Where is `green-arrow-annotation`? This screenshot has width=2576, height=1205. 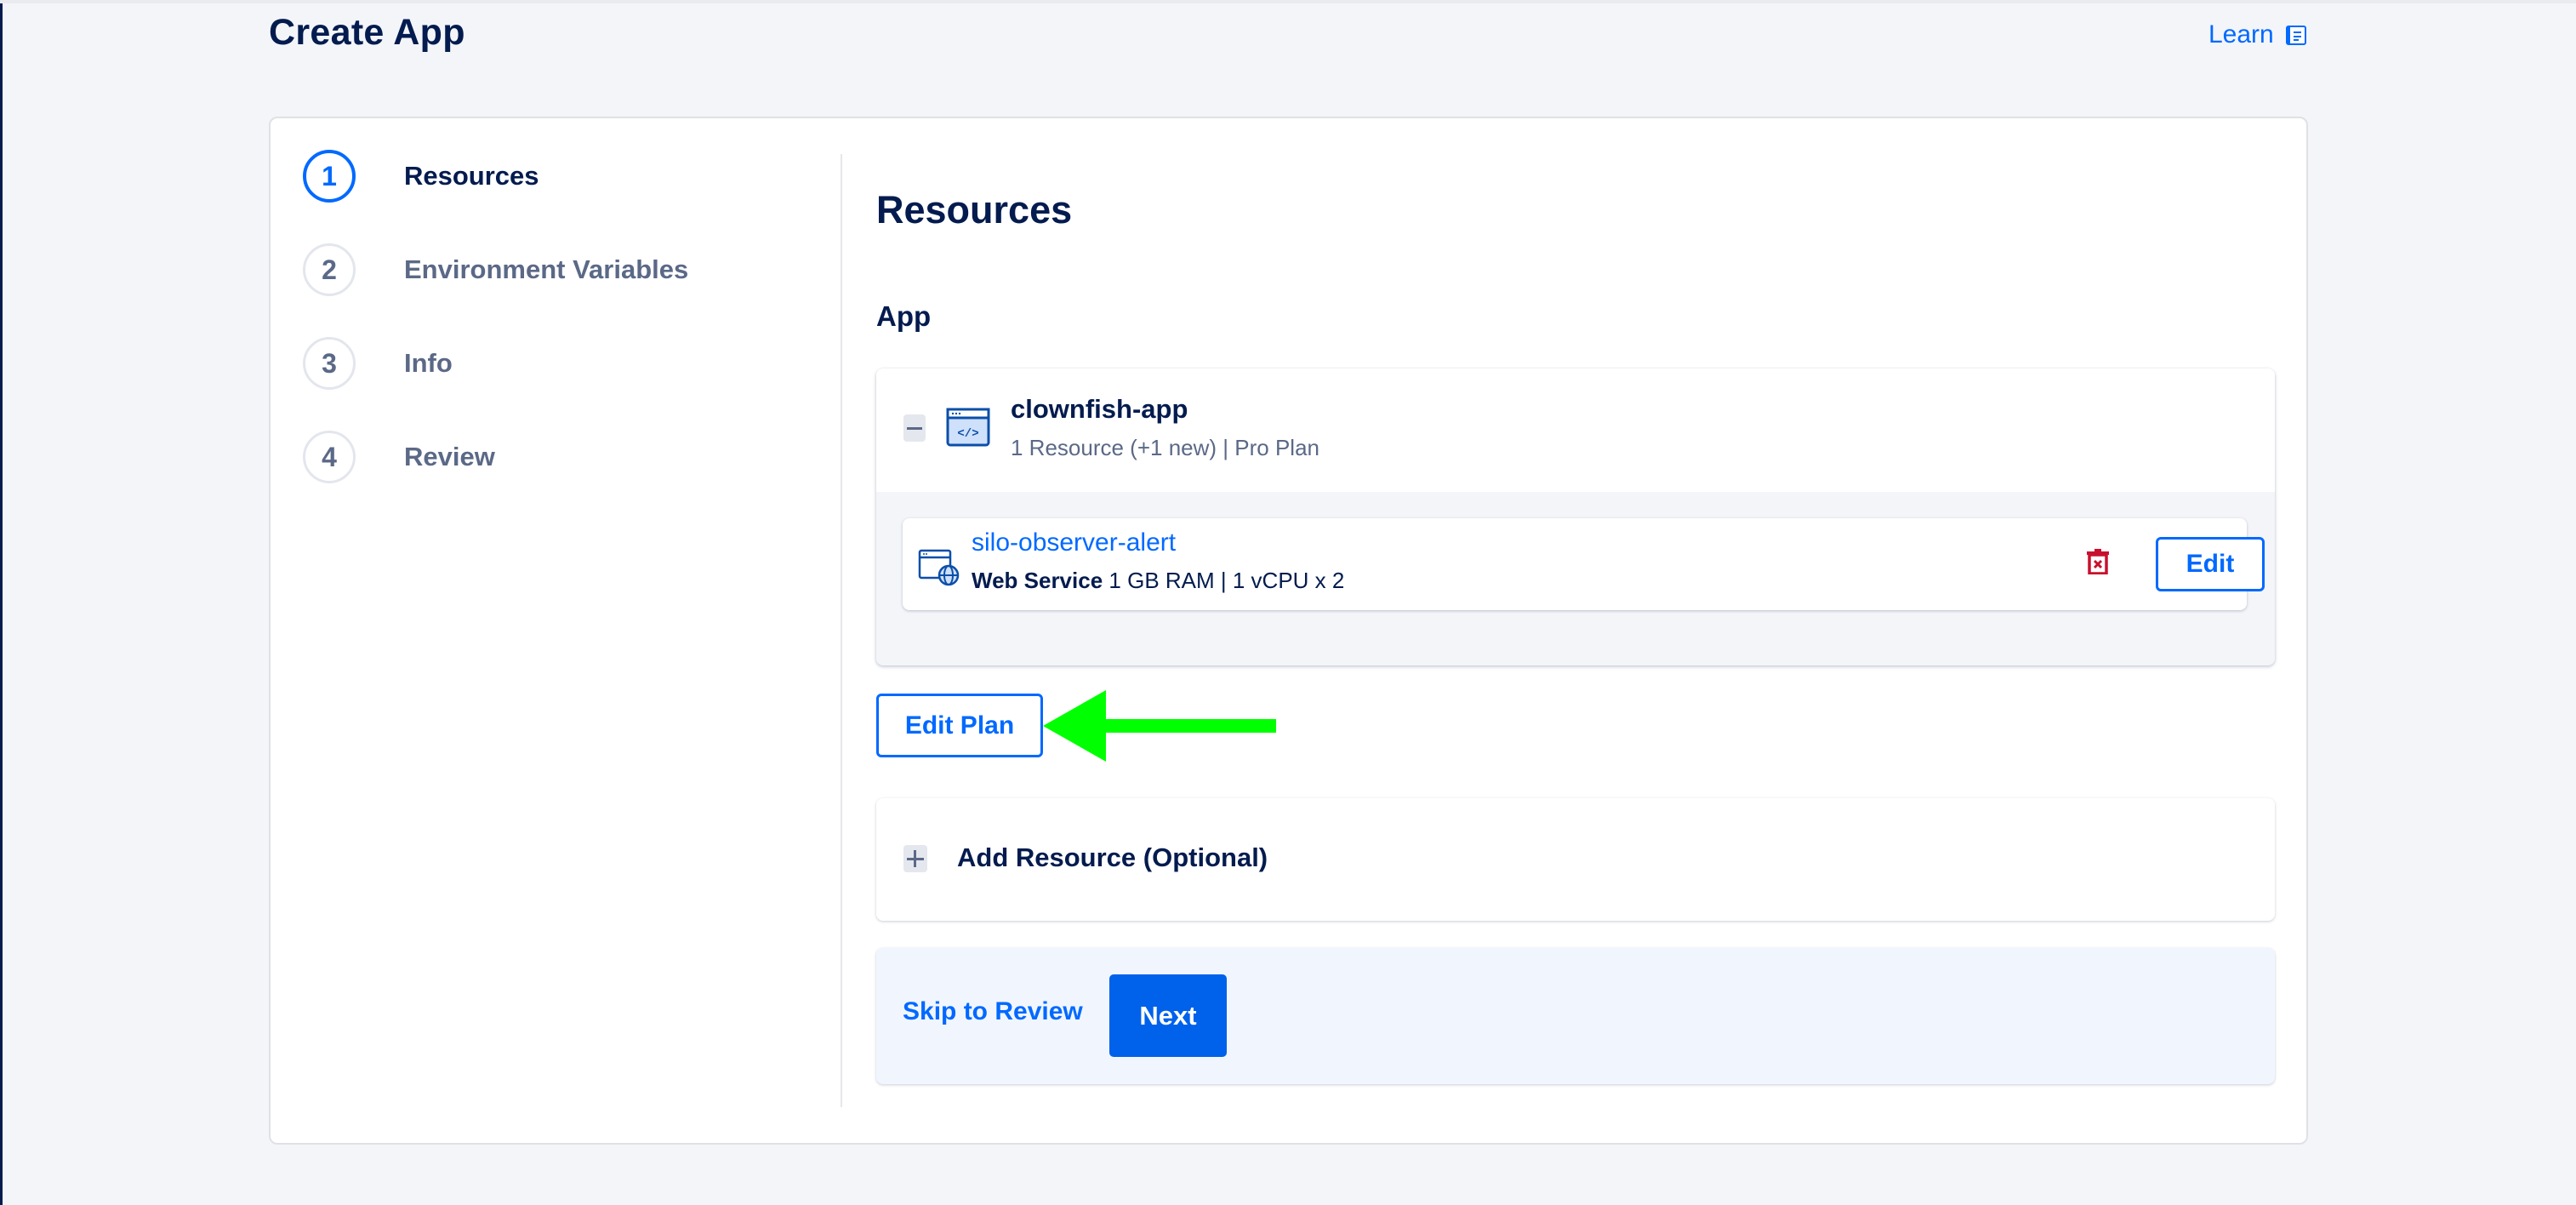 green-arrow-annotation is located at coordinates (1159, 726).